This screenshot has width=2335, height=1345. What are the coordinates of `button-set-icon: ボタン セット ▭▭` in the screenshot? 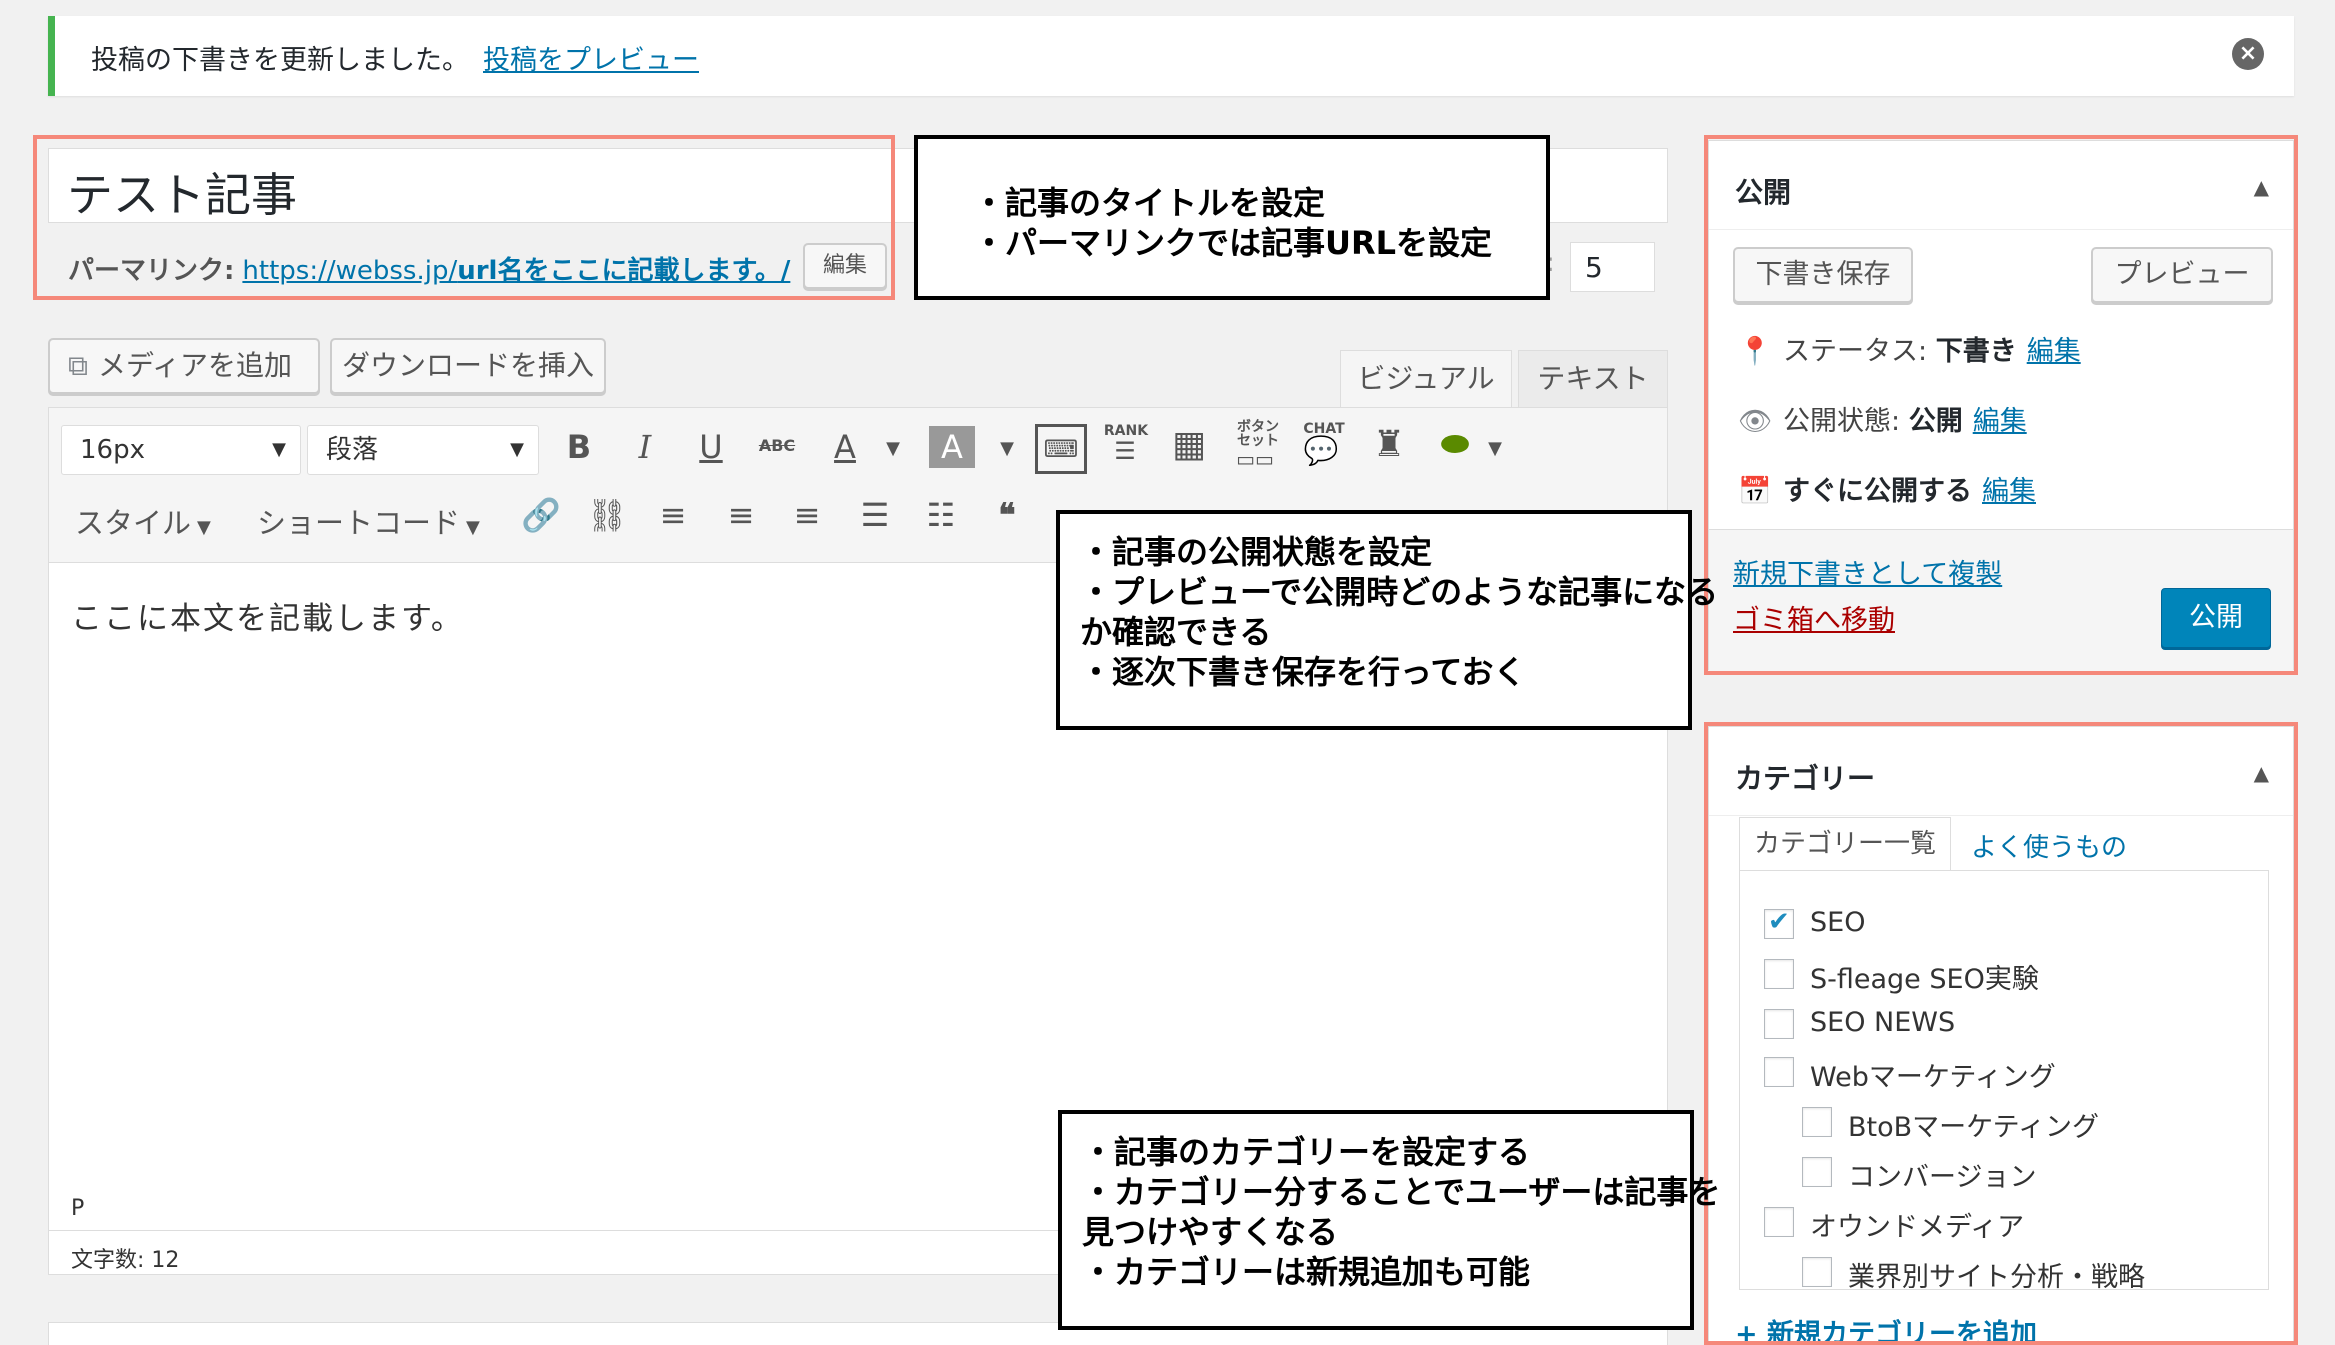 It's located at (1258, 445).